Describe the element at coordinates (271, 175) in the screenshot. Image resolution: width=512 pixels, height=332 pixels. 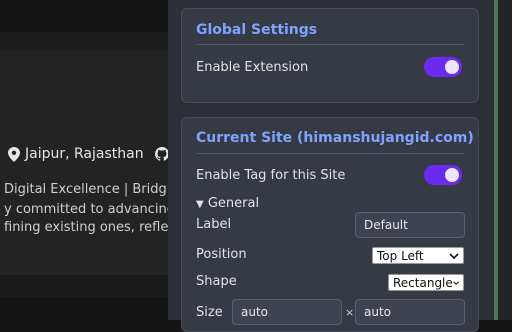
I see `enable-tag-label: Enable Tag for this Site` at that location.